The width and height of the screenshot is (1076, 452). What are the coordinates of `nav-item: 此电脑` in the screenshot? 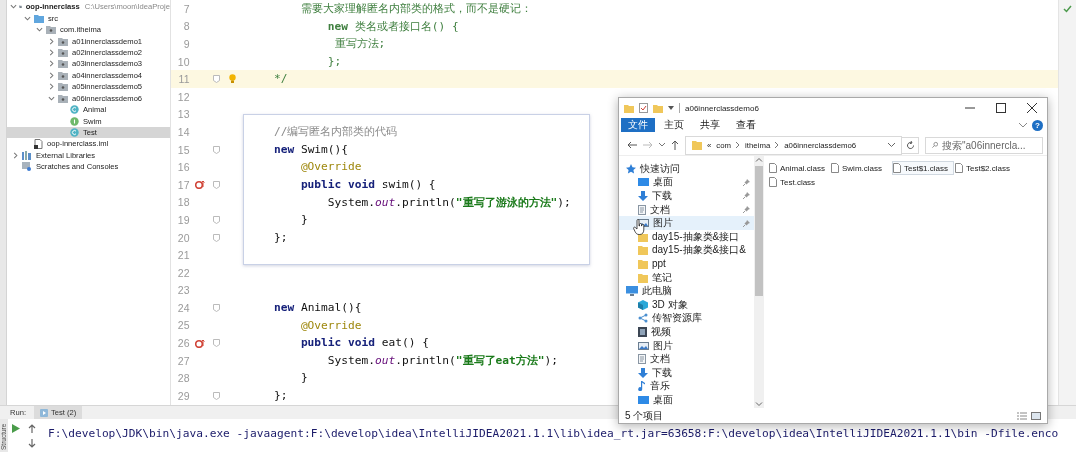 It's located at (686, 291).